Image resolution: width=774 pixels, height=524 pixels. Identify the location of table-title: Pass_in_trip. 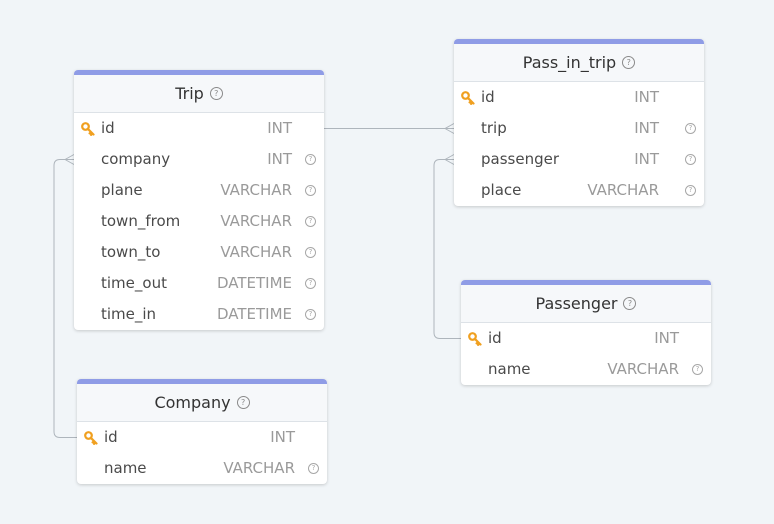
(569, 62).